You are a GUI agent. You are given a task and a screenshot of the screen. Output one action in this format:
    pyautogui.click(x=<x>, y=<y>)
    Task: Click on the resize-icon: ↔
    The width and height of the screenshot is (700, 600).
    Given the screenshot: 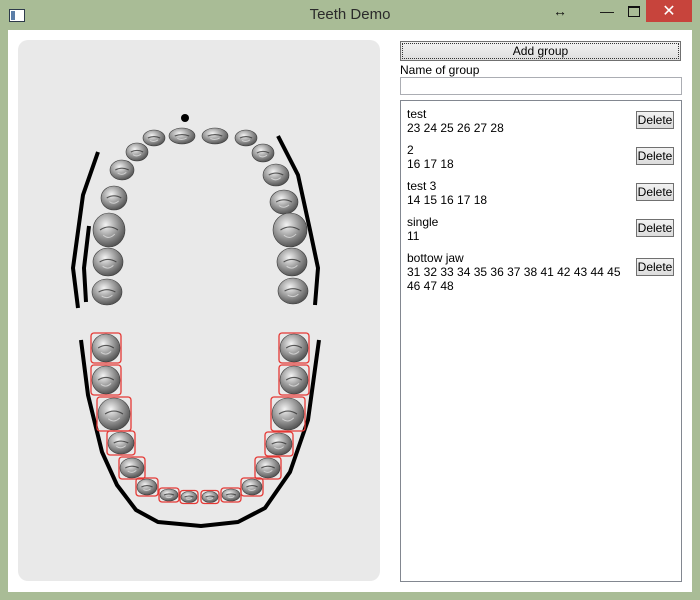 What is the action you would take?
    pyautogui.click(x=560, y=11)
    